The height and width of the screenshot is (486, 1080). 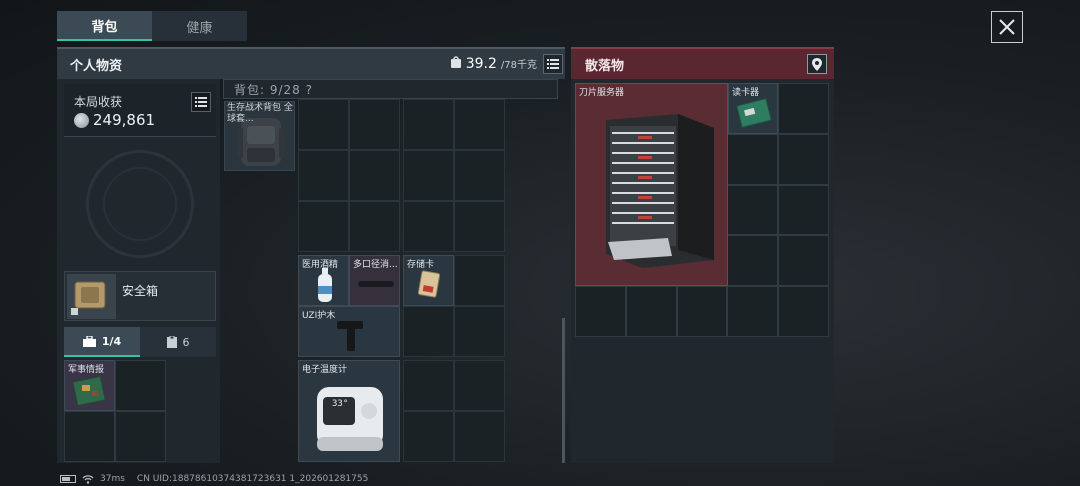 I want to click on item-name: 军事情报, so click(x=86, y=370).